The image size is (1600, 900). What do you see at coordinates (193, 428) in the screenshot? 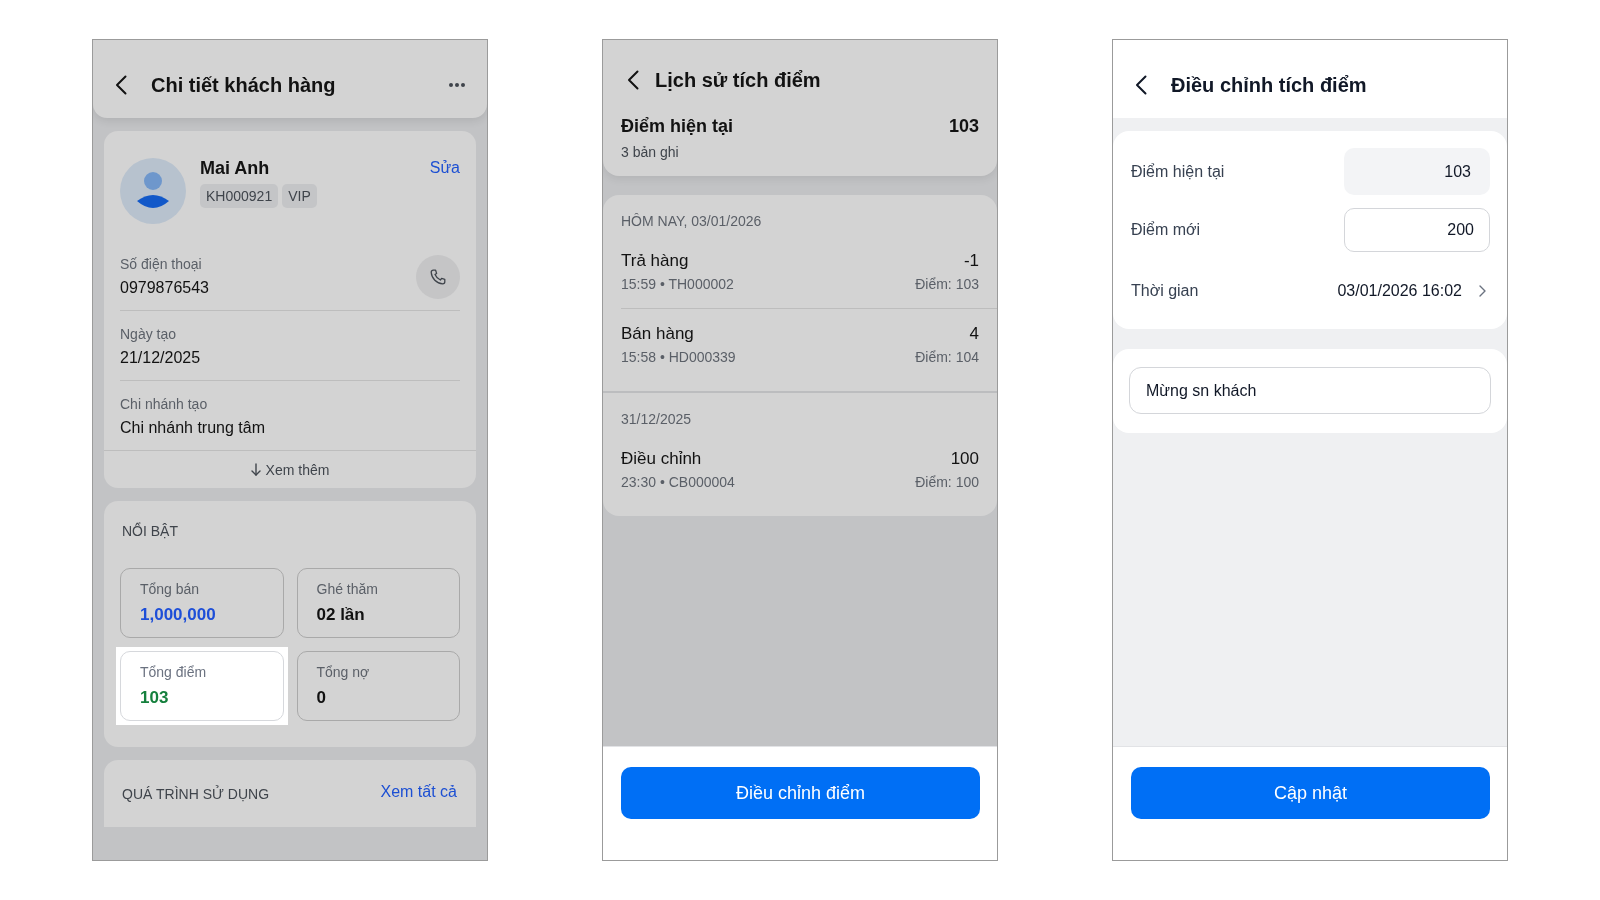
I see `field-value: Chi nhánh trung tâm` at bounding box center [193, 428].